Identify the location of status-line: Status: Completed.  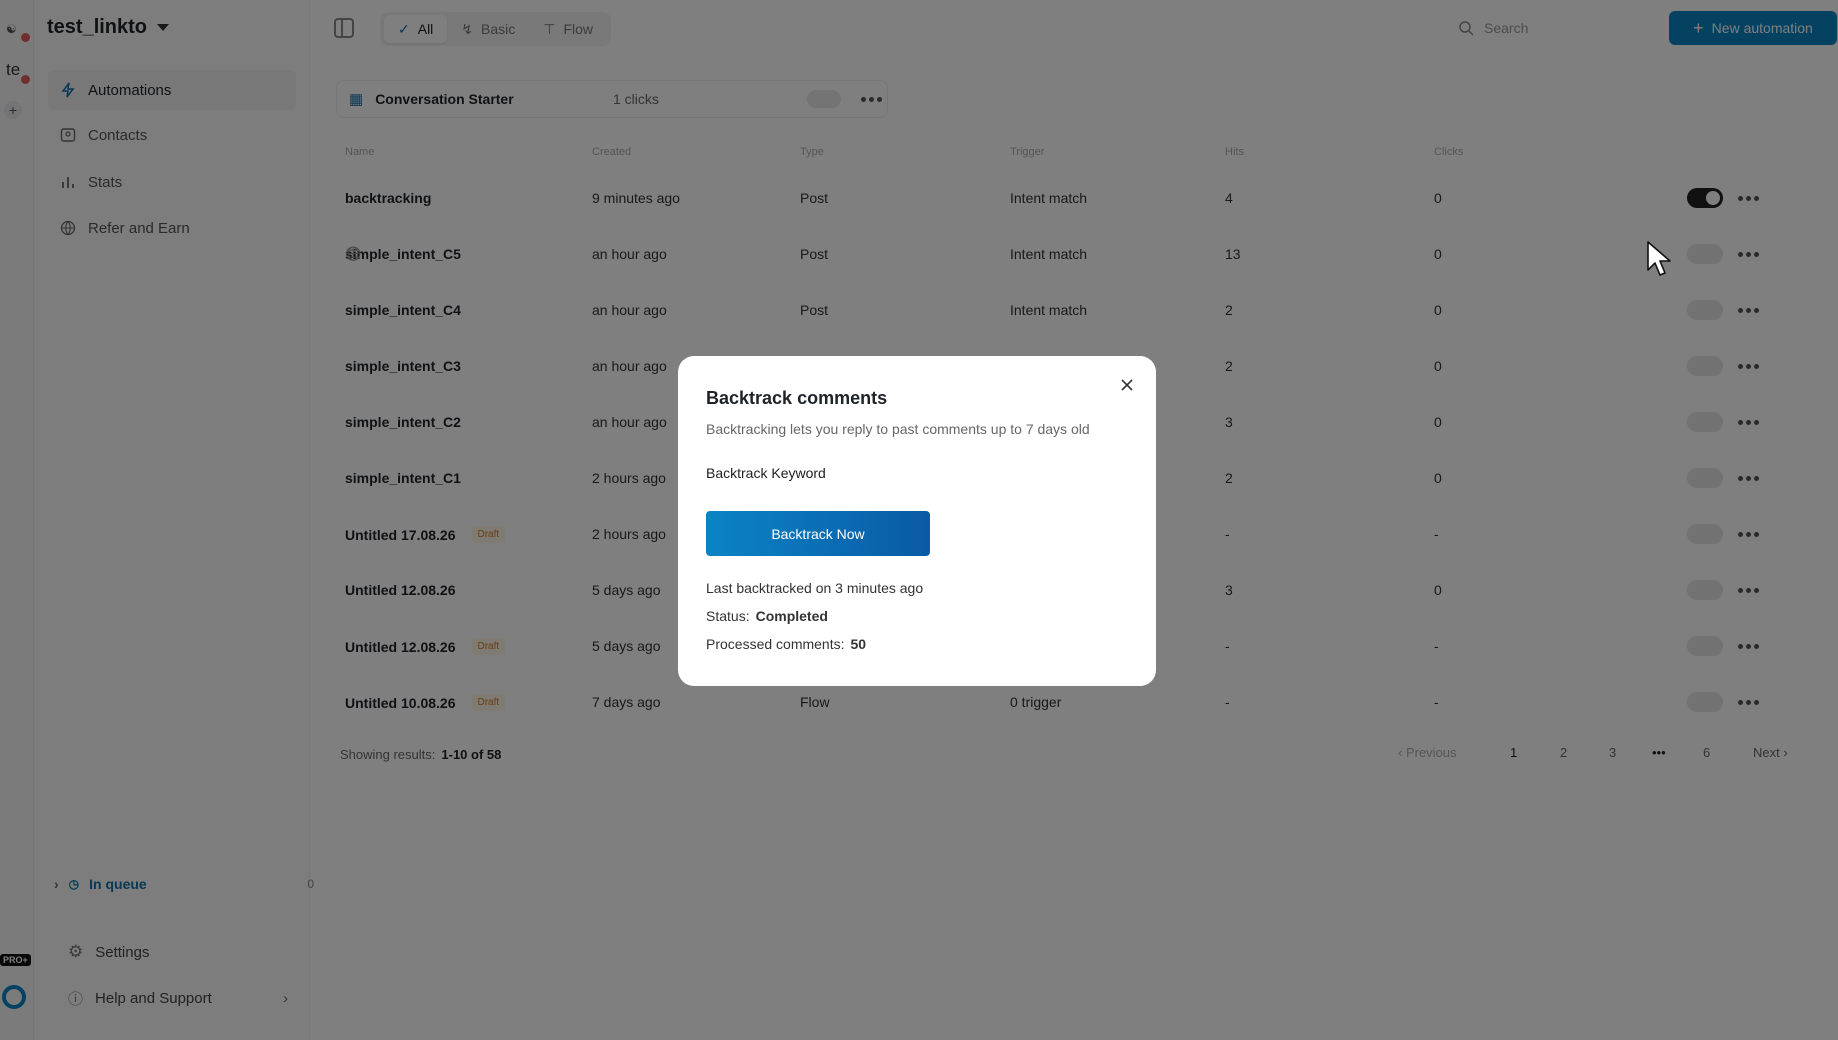
(767, 616).